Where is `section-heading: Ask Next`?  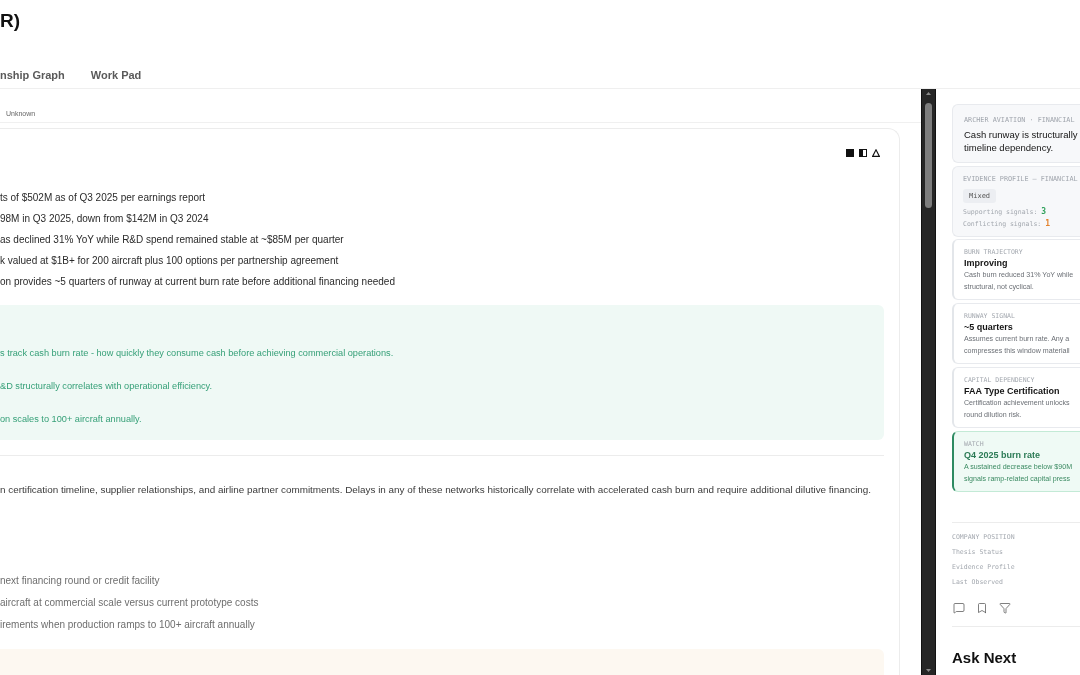 section-heading: Ask Next is located at coordinates (984, 657).